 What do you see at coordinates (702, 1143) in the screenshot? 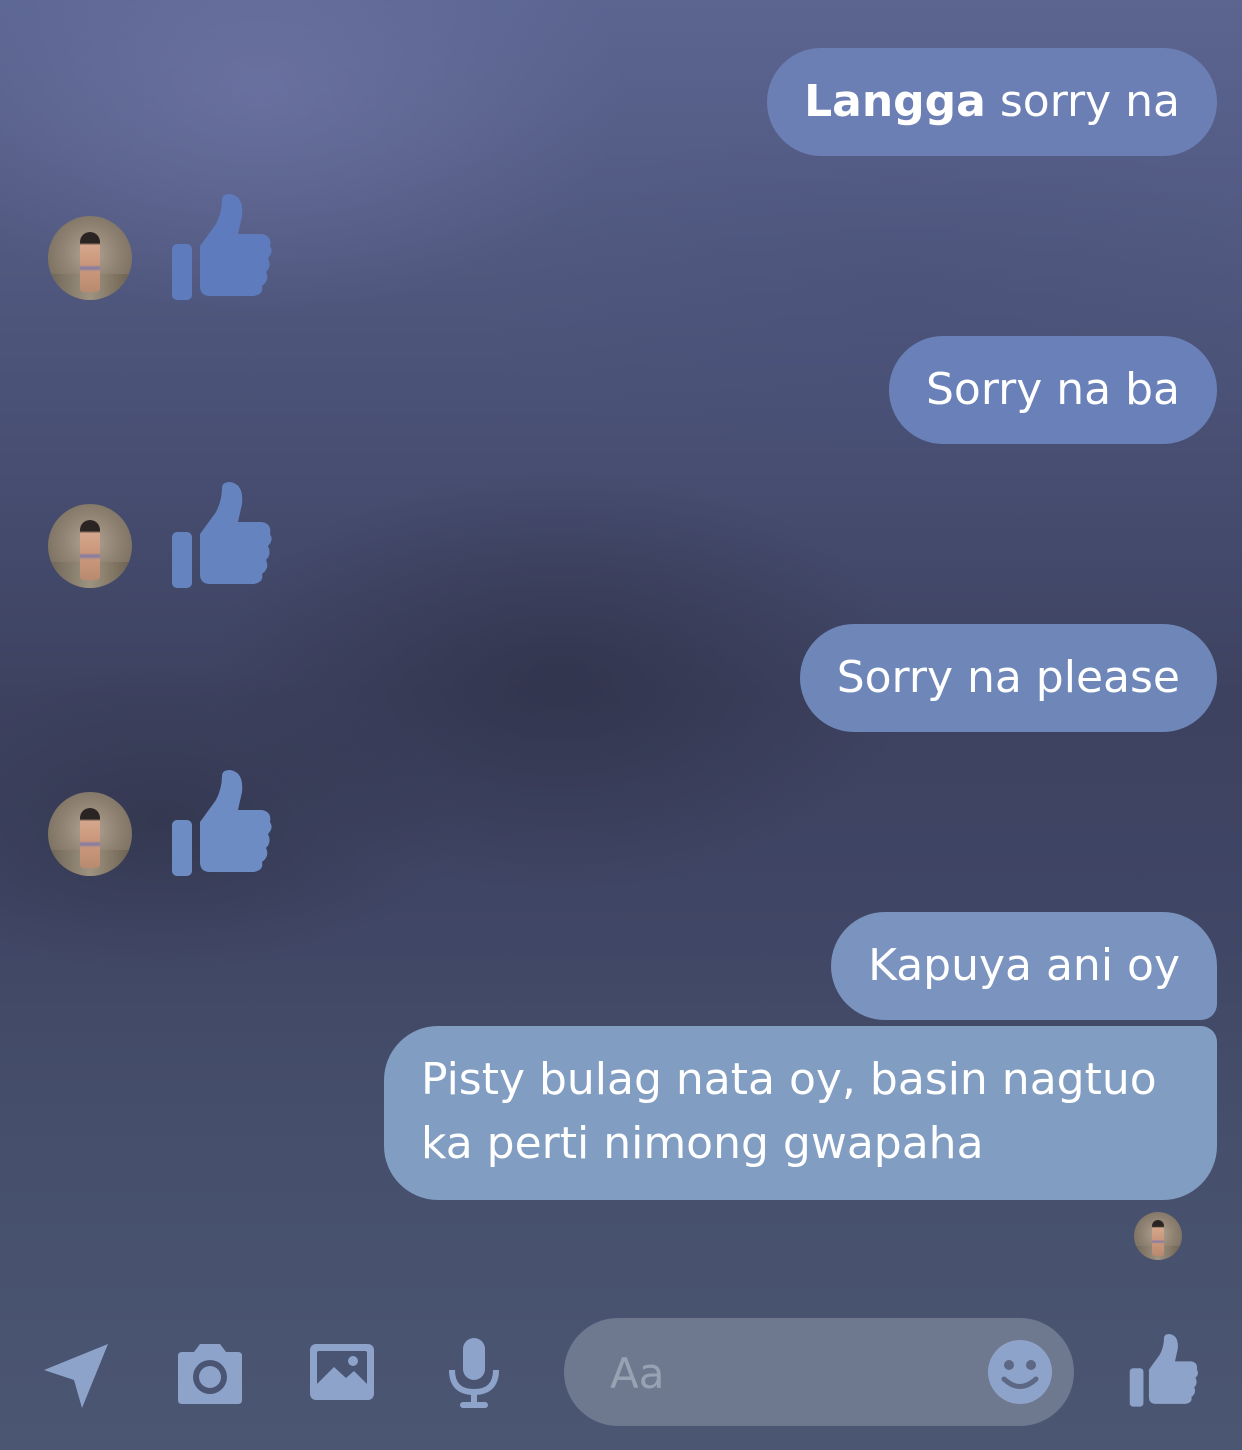
I see `message-text-line: ka perti nimong gwapaha` at bounding box center [702, 1143].